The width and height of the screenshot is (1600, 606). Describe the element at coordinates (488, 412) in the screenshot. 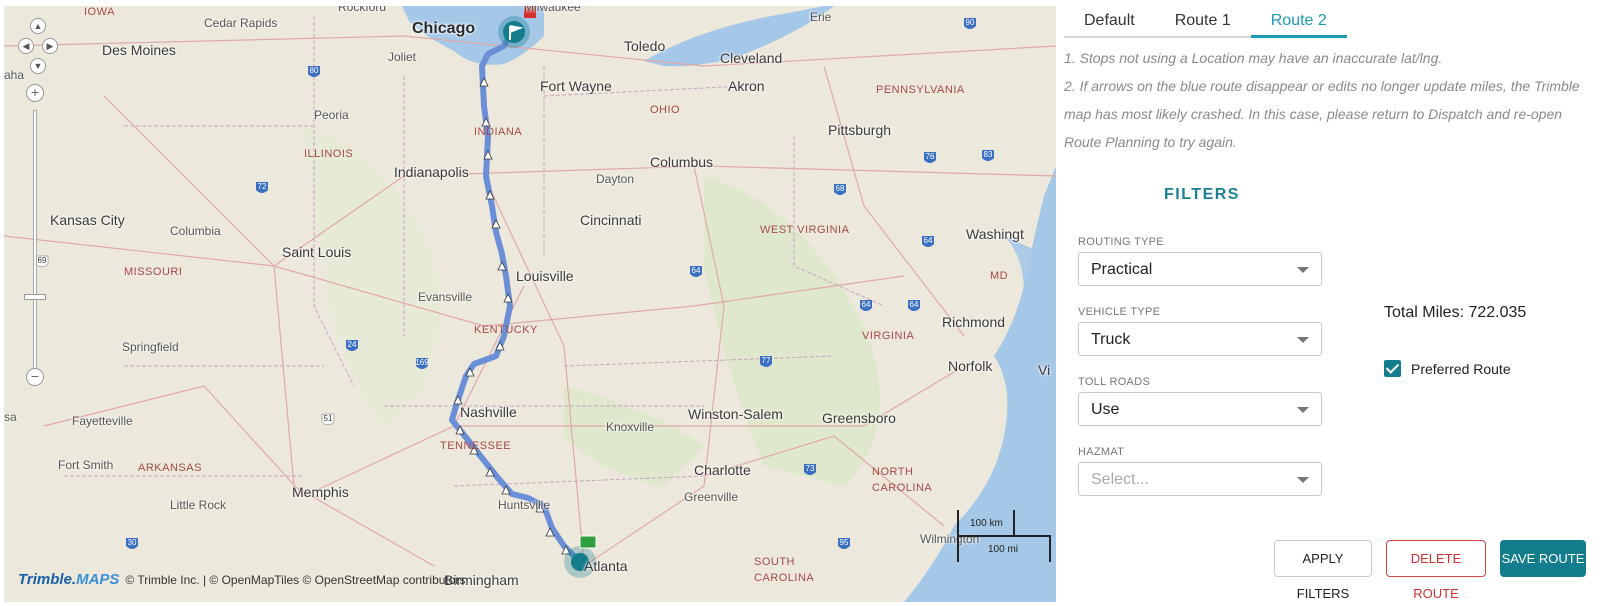

I see `city-label: Nashville` at that location.